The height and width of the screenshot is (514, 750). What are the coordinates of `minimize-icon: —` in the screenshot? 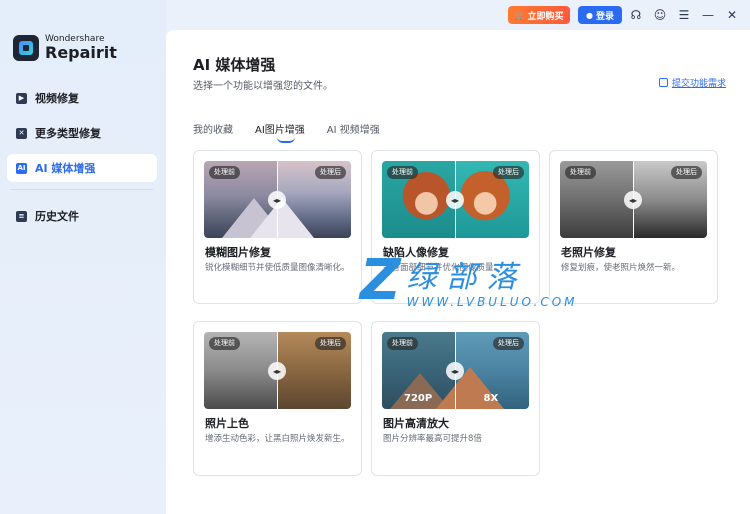 It's located at (708, 15).